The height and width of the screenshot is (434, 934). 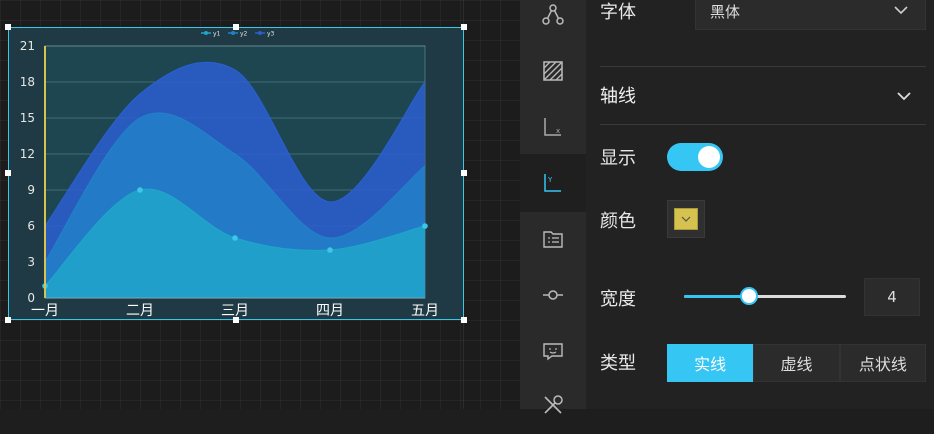 I want to click on line-type-selector: 实线 虚线 点状线, so click(x=796, y=363).